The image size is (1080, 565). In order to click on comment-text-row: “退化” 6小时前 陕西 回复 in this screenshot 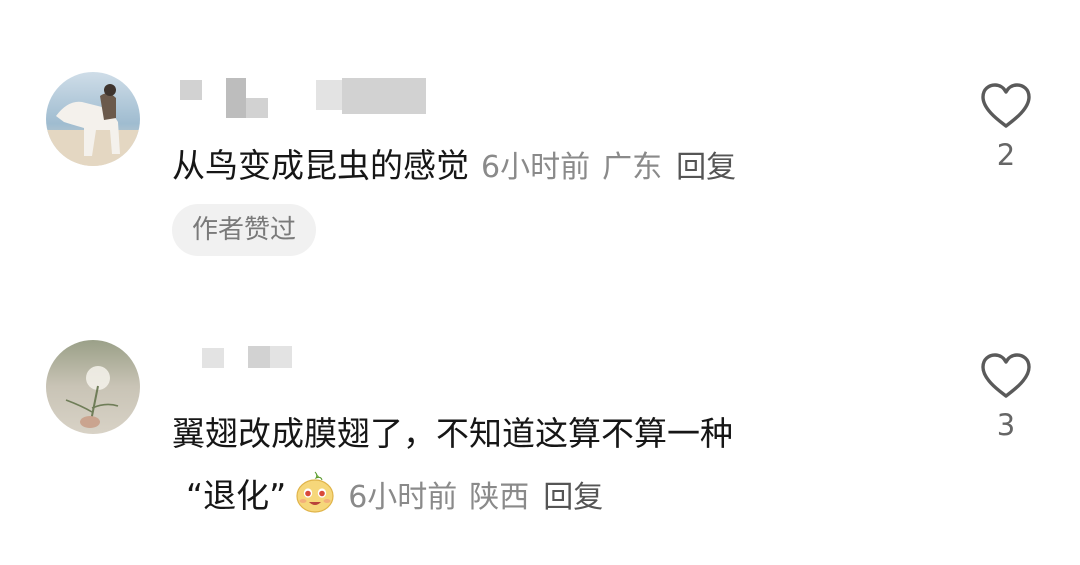, I will do `click(394, 497)`.